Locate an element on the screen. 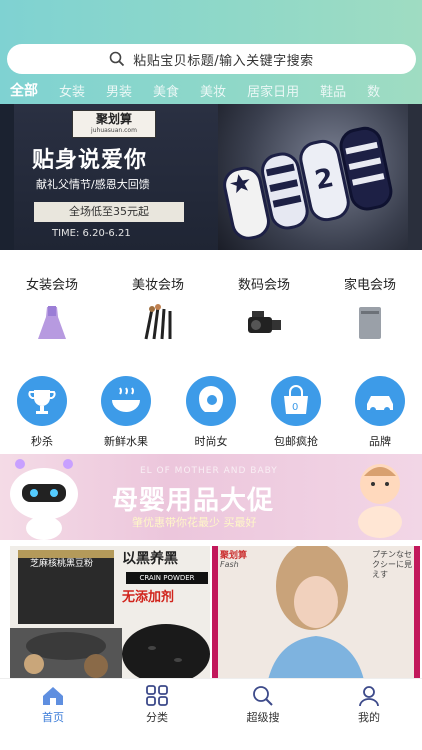  banner-subline: 献礼父情节/感恩大回馈 is located at coordinates (93, 184).